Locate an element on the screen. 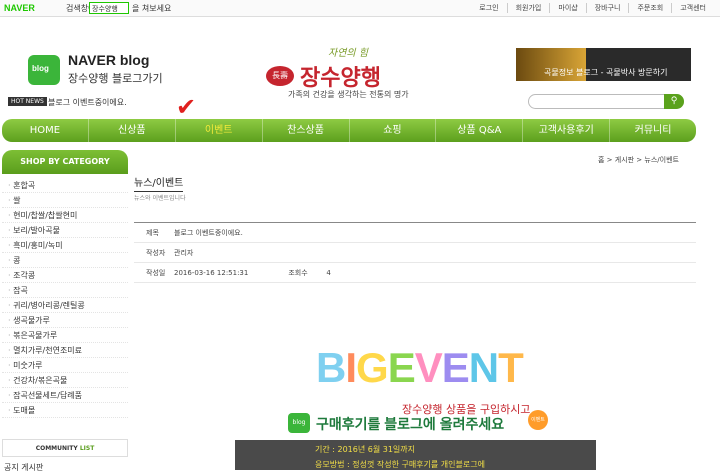 The height and width of the screenshot is (473, 720). nav-chance-products: 찬스상품 is located at coordinates (305, 130).